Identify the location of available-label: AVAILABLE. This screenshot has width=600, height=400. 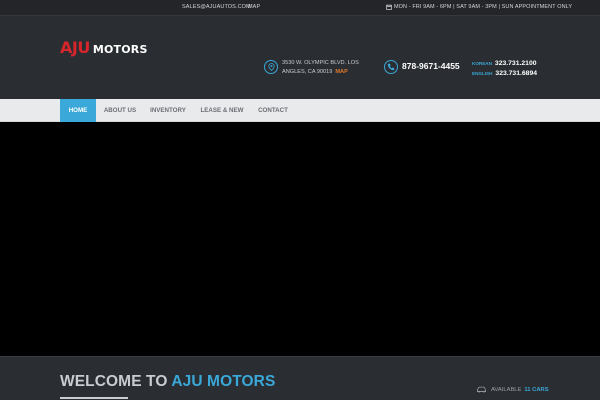
(506, 389).